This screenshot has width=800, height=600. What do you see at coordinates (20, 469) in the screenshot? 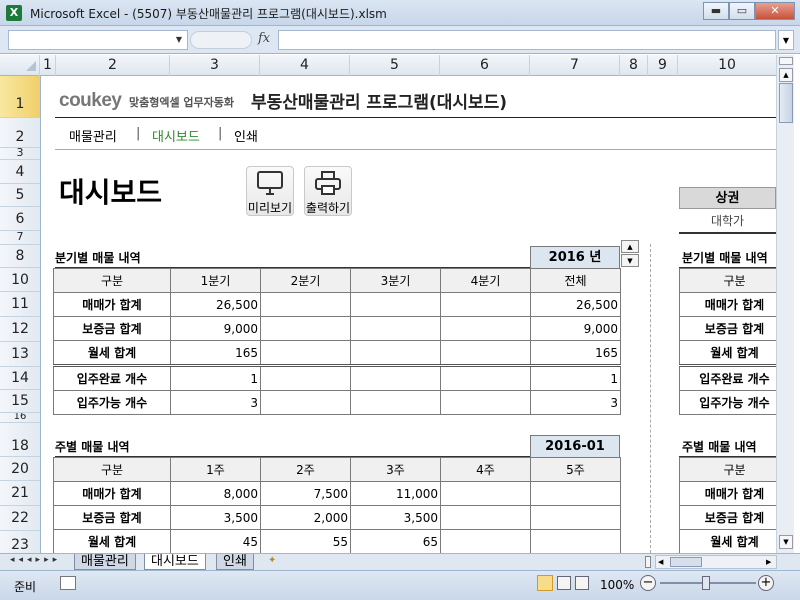
I see `row-header: 20` at bounding box center [20, 469].